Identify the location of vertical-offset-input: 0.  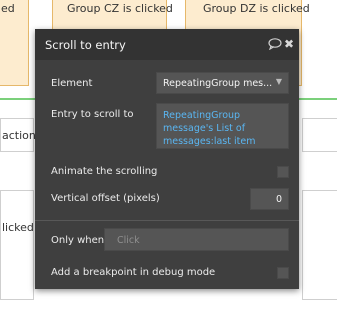
(269, 199).